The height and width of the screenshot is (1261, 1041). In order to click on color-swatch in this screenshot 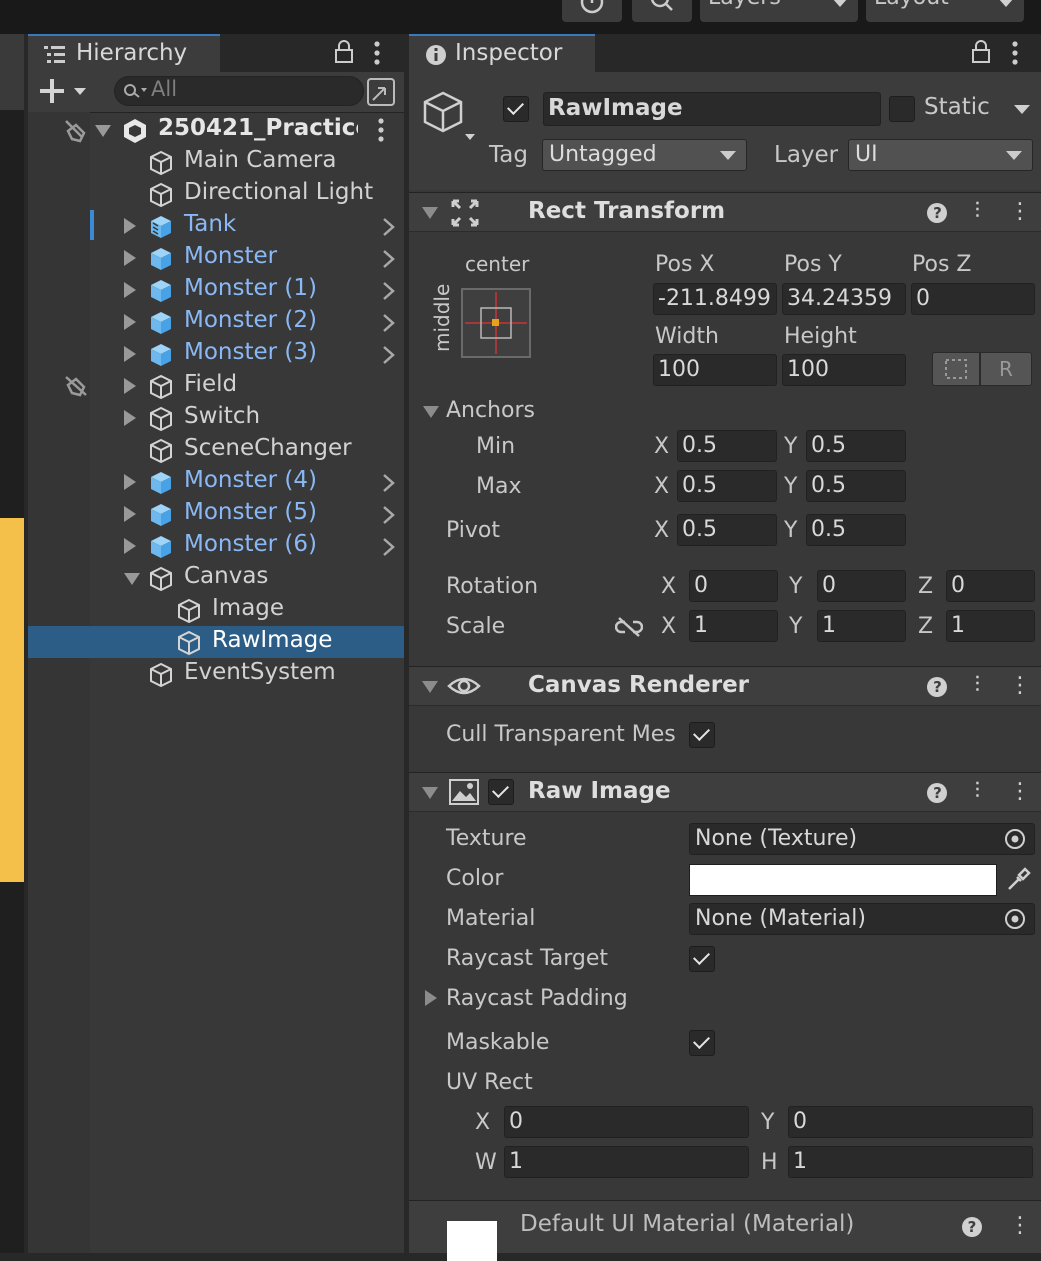, I will do `click(843, 880)`.